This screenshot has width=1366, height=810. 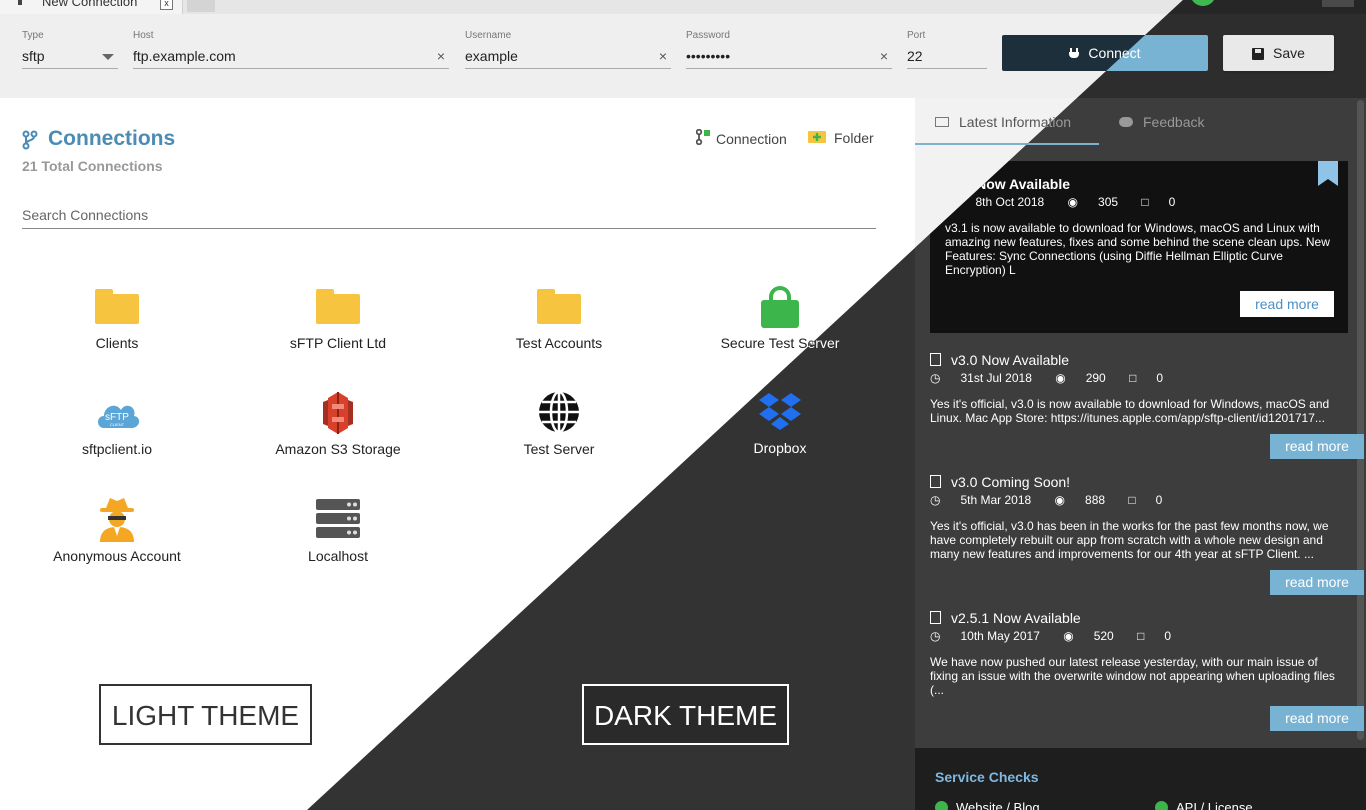 I want to click on news-date: 8th Oct 2018, so click(x=1010, y=202).